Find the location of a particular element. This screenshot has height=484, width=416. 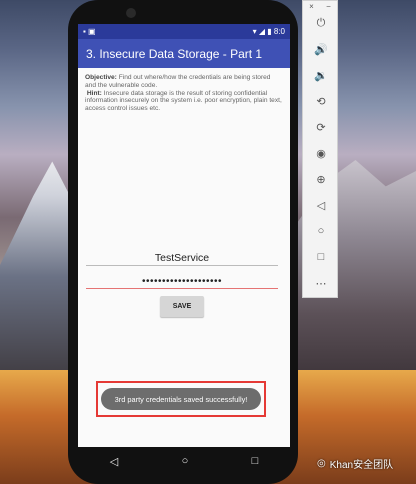

status-icons-left: ▪ ▣ is located at coordinates (89, 31).